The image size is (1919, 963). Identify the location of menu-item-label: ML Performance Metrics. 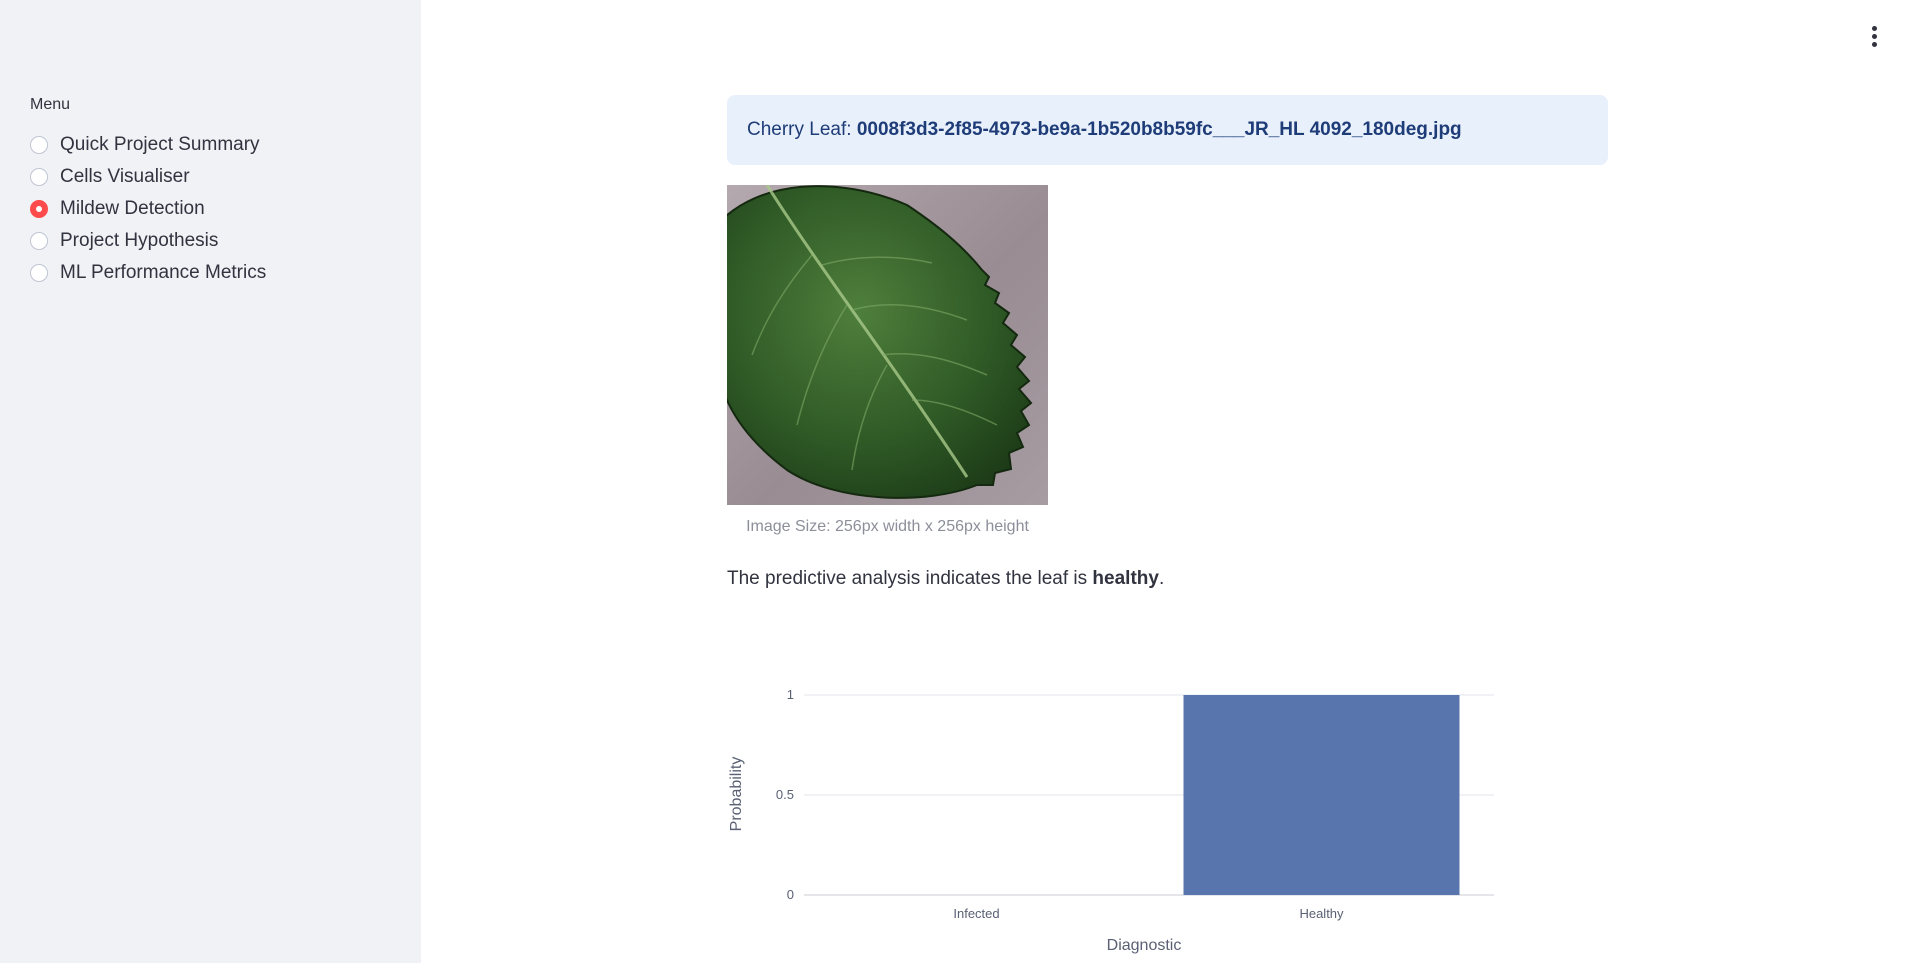
(163, 272).